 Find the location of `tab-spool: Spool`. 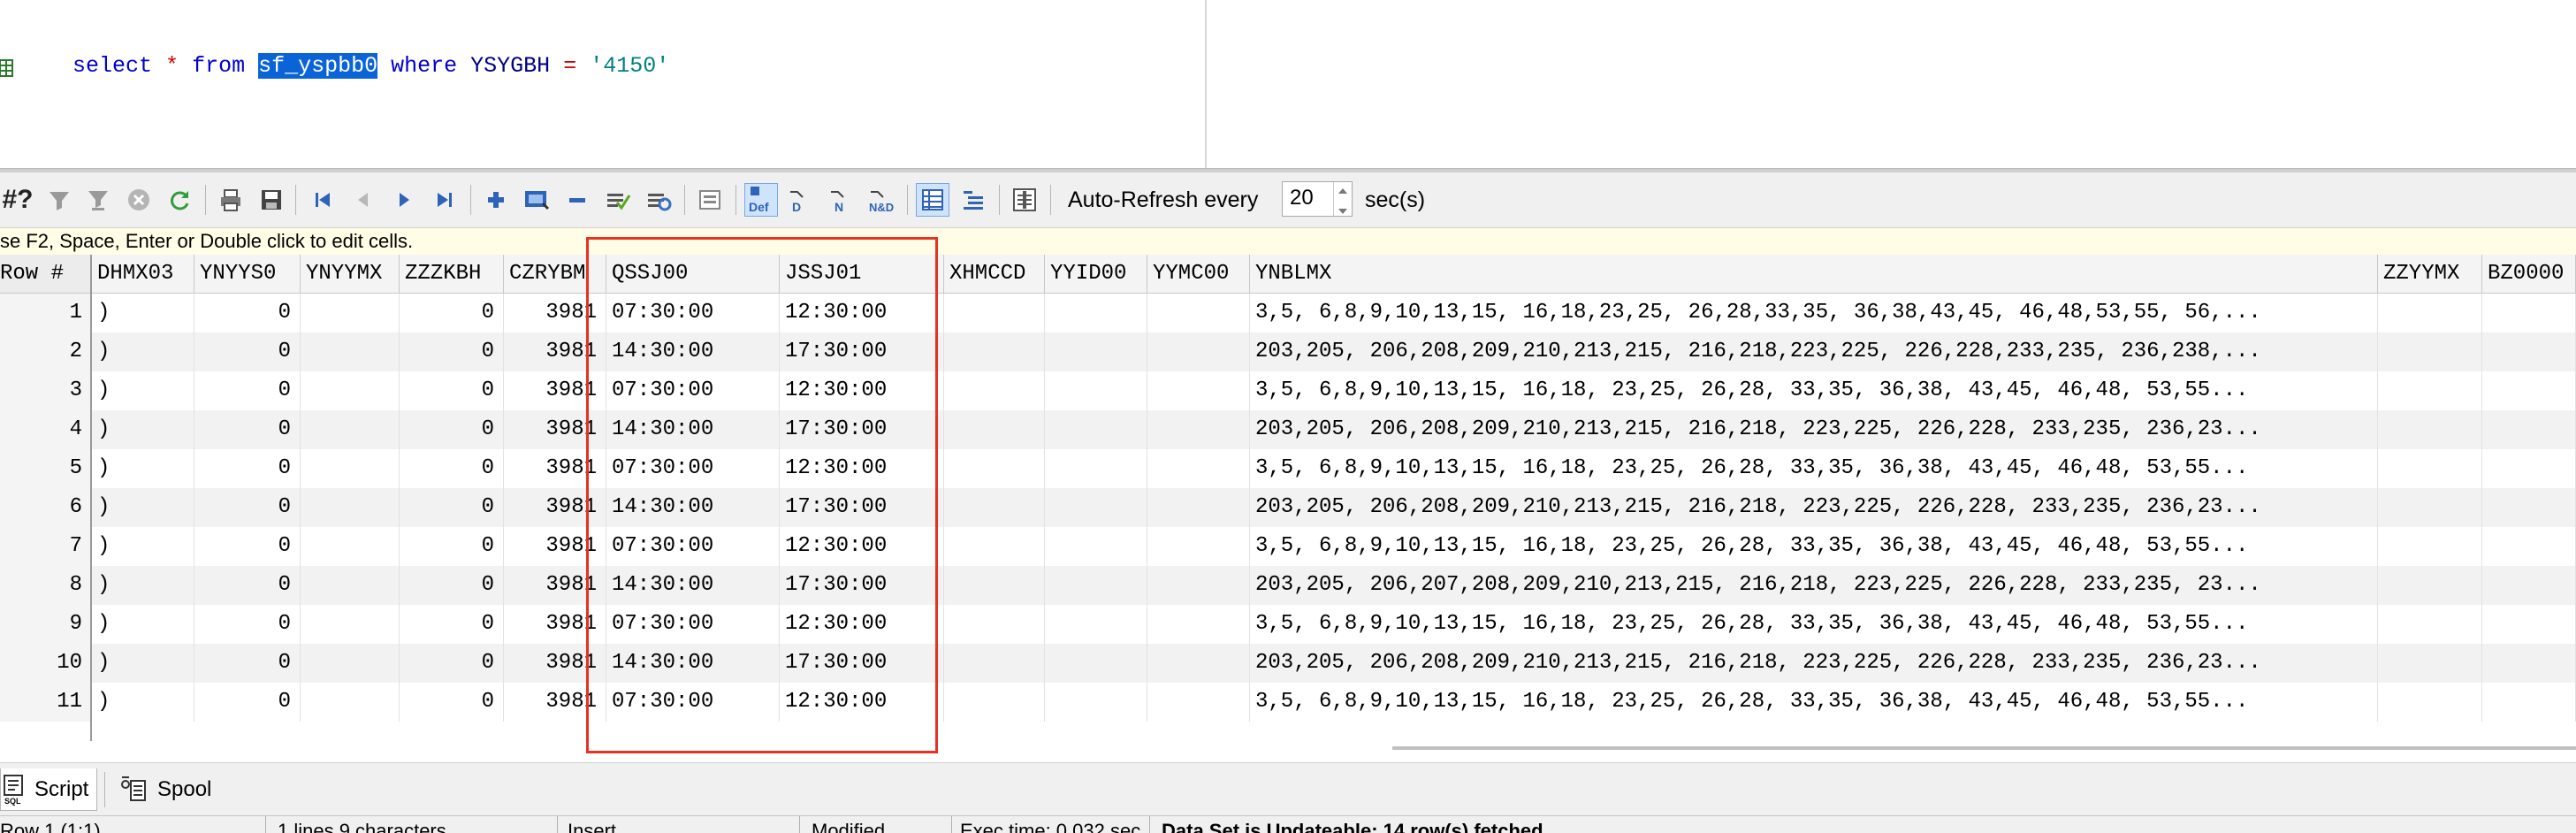

tab-spool: Spool is located at coordinates (175, 790).